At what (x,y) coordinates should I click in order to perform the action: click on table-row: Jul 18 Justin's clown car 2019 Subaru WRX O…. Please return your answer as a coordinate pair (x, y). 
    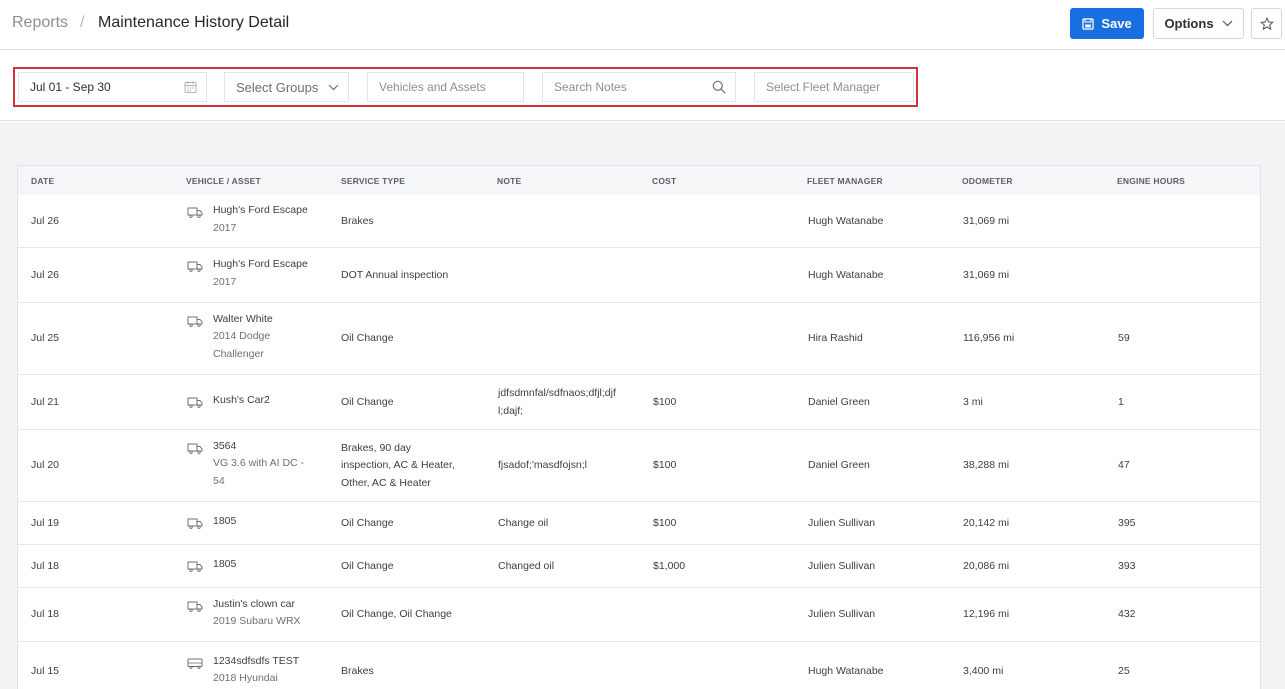
    Looking at the image, I should click on (639, 615).